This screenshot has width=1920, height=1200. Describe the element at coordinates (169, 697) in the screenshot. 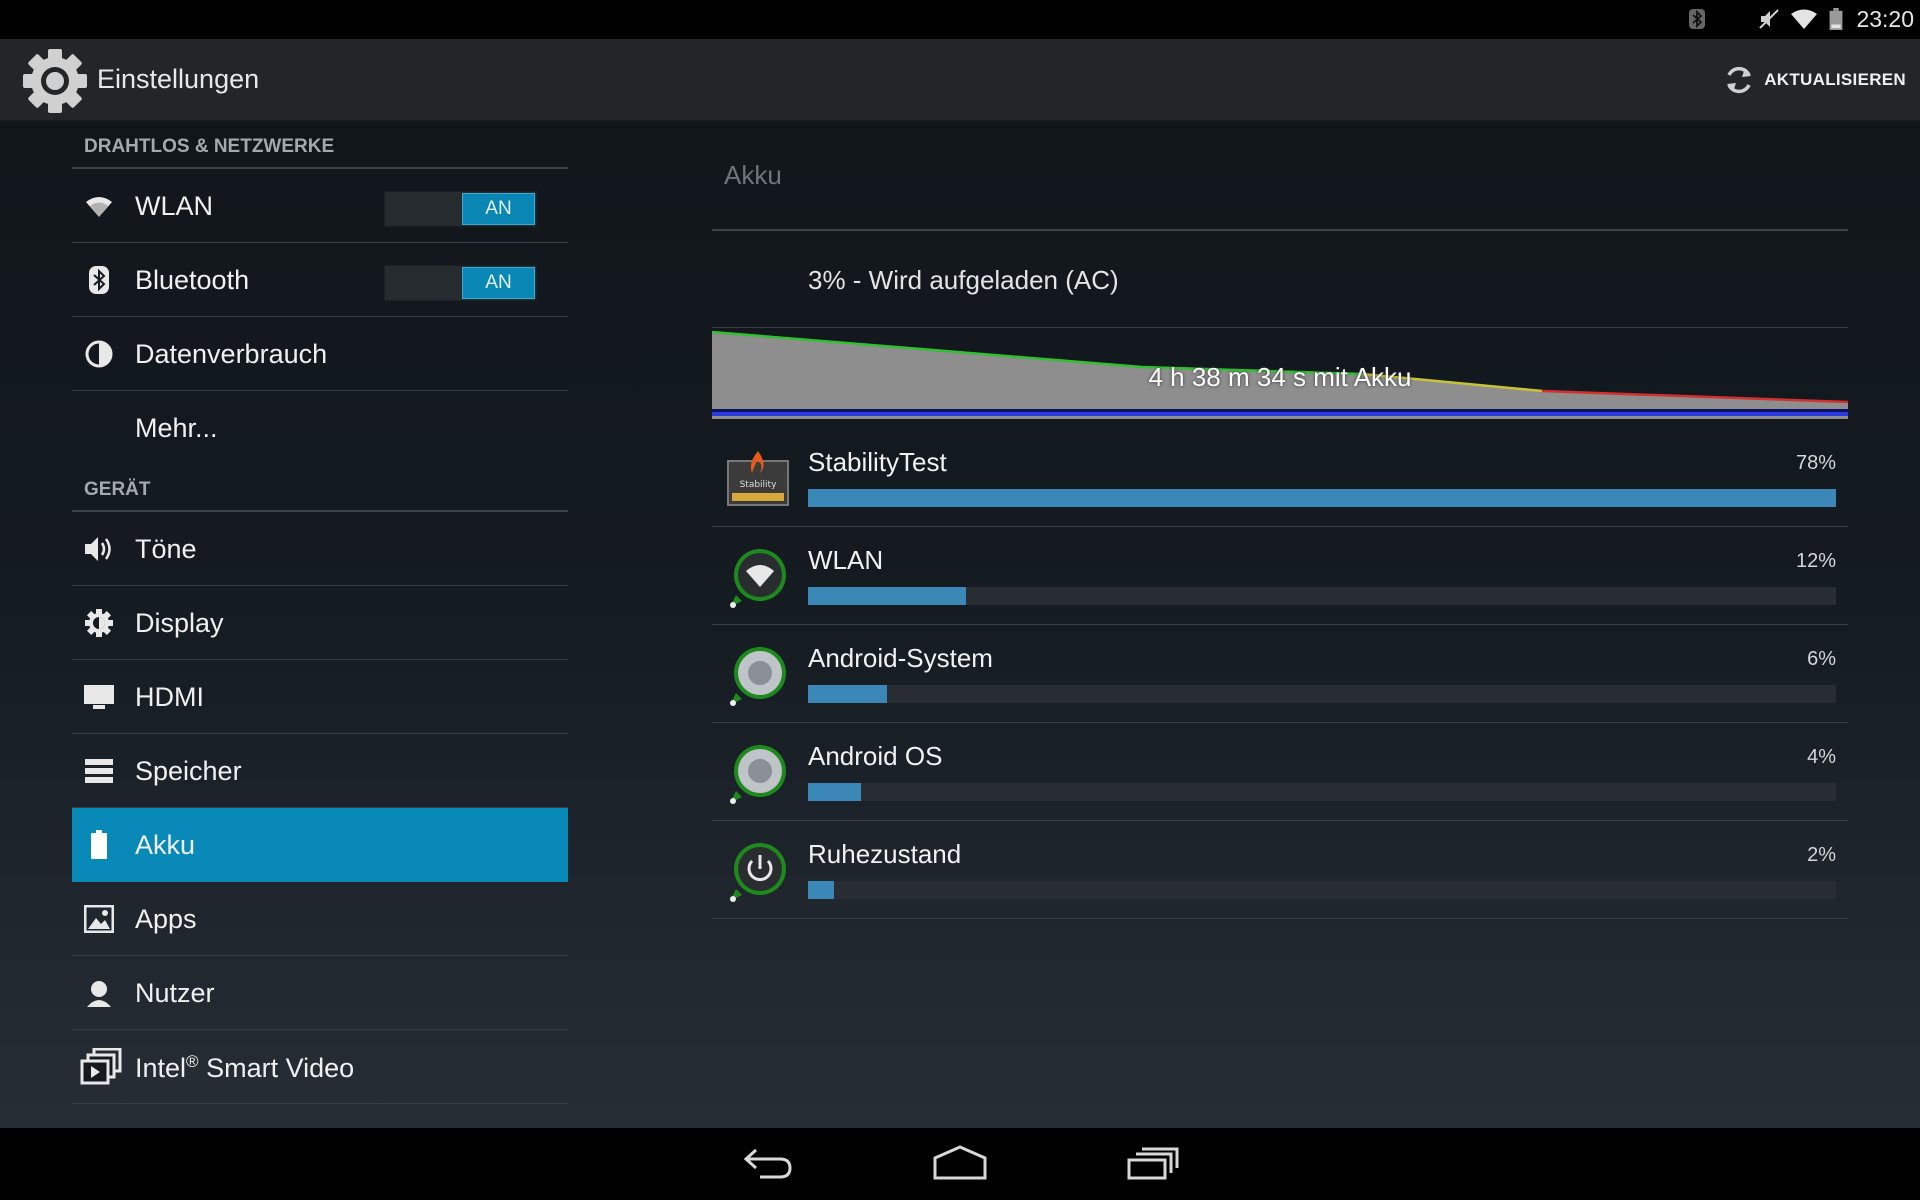

I see `sidebar-item-label: HDMI` at that location.